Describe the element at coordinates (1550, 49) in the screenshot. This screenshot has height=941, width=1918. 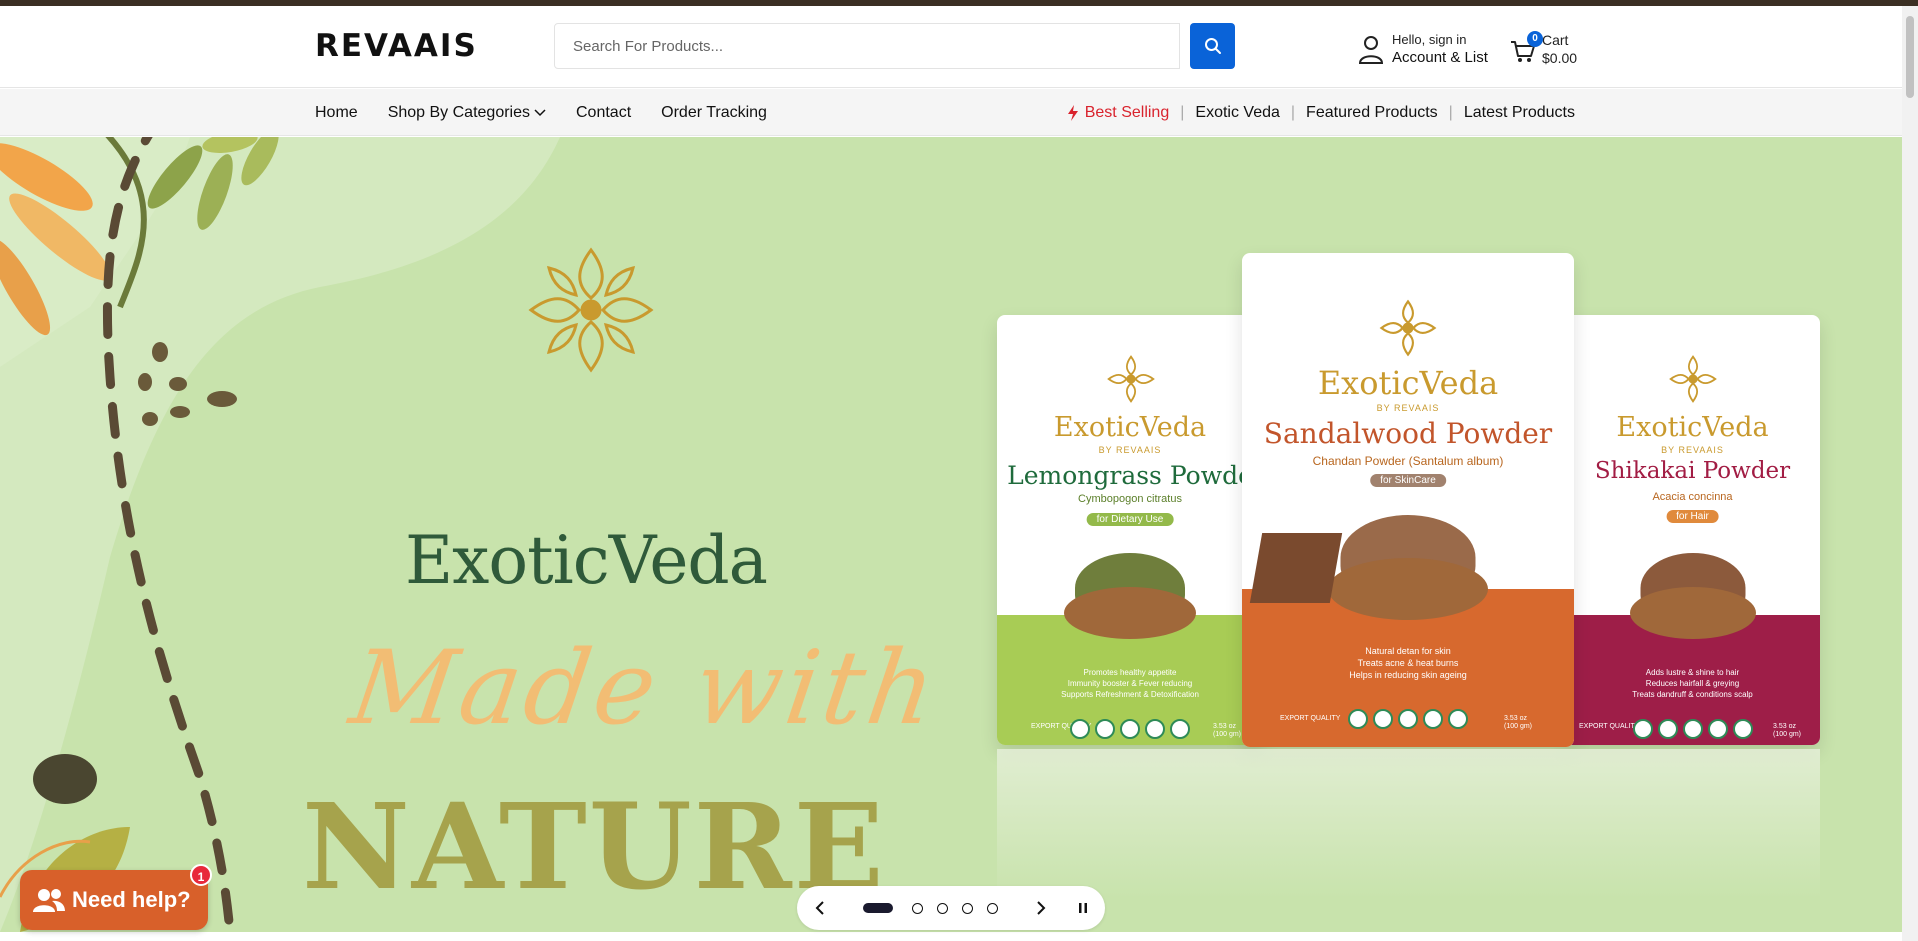
I see `cart-link: 0 Cart $0.00` at that location.